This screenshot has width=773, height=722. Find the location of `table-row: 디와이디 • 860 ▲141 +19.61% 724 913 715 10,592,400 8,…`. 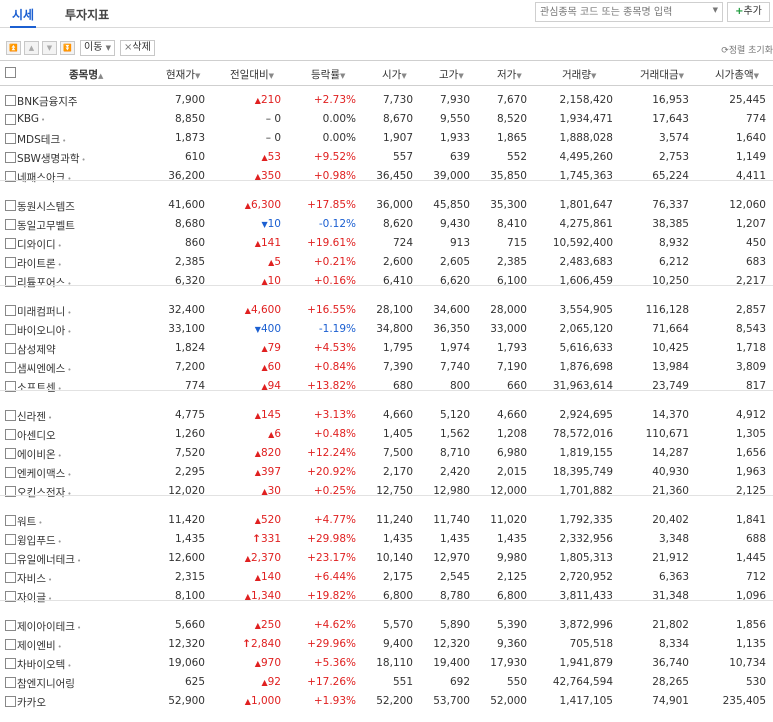

table-row: 디와이디 • 860 ▲141 +19.61% 724 913 715 10,592,400 8,… is located at coordinates (386, 243).